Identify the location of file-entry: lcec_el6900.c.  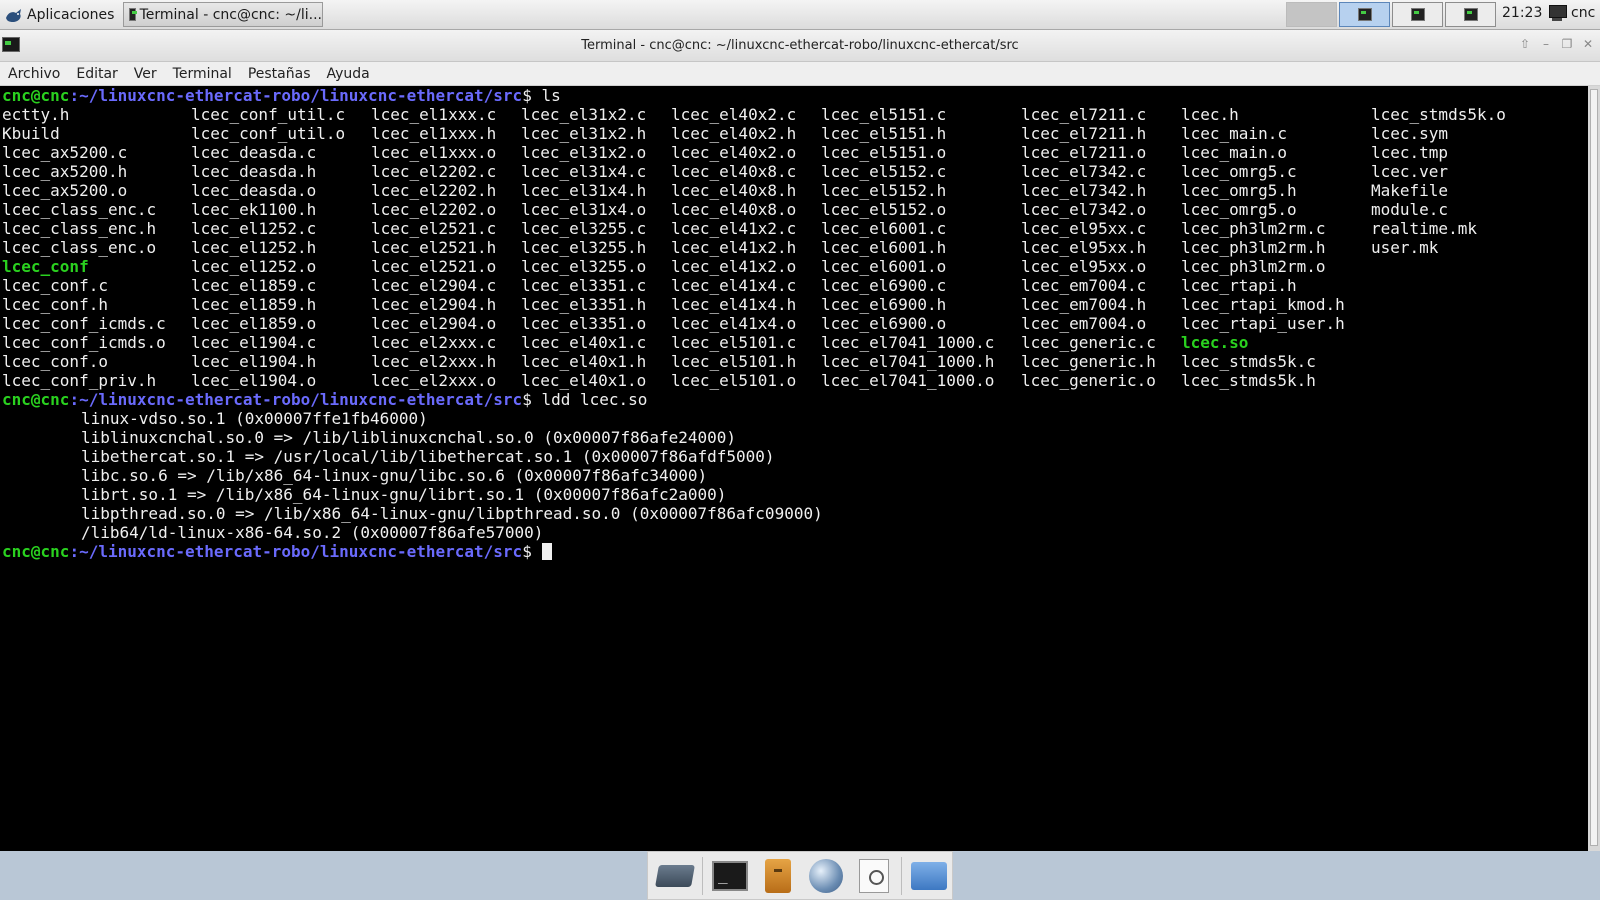
(884, 285).